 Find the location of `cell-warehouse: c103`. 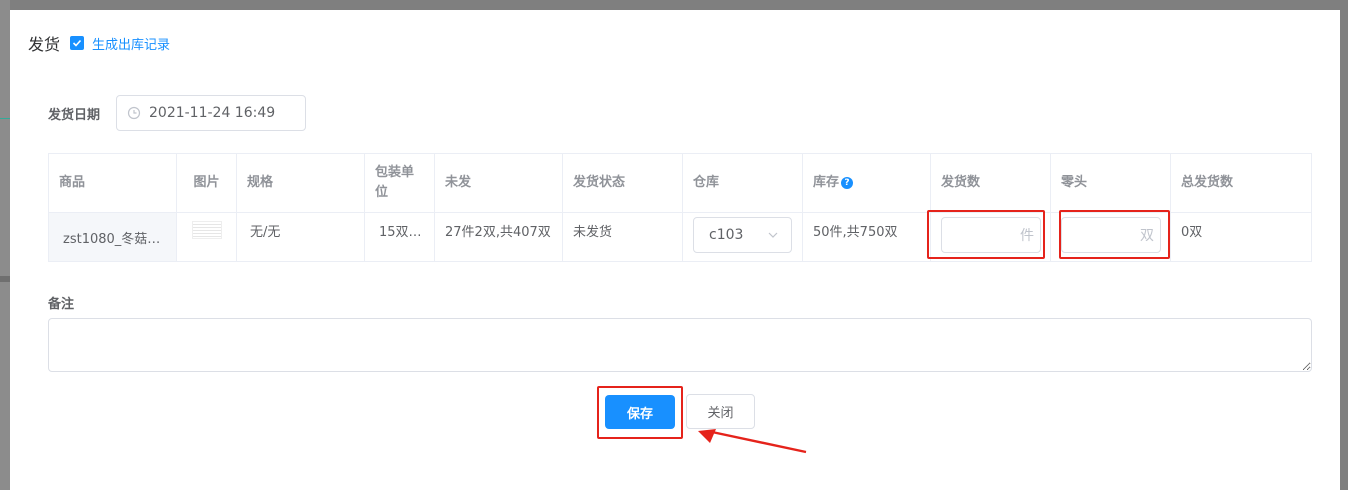

cell-warehouse: c103 is located at coordinates (742, 237).